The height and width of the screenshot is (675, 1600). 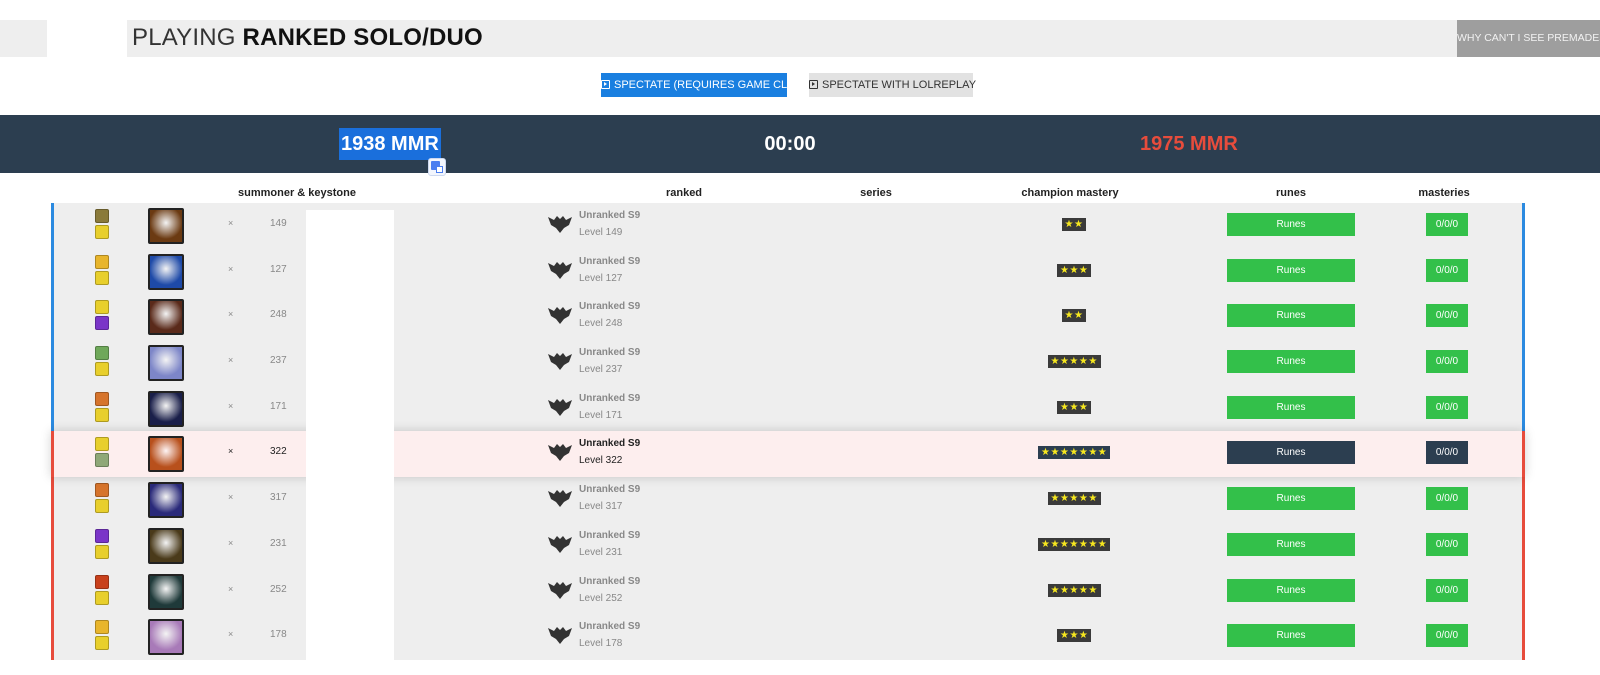 I want to click on summoner-level: 237, so click(x=278, y=361).